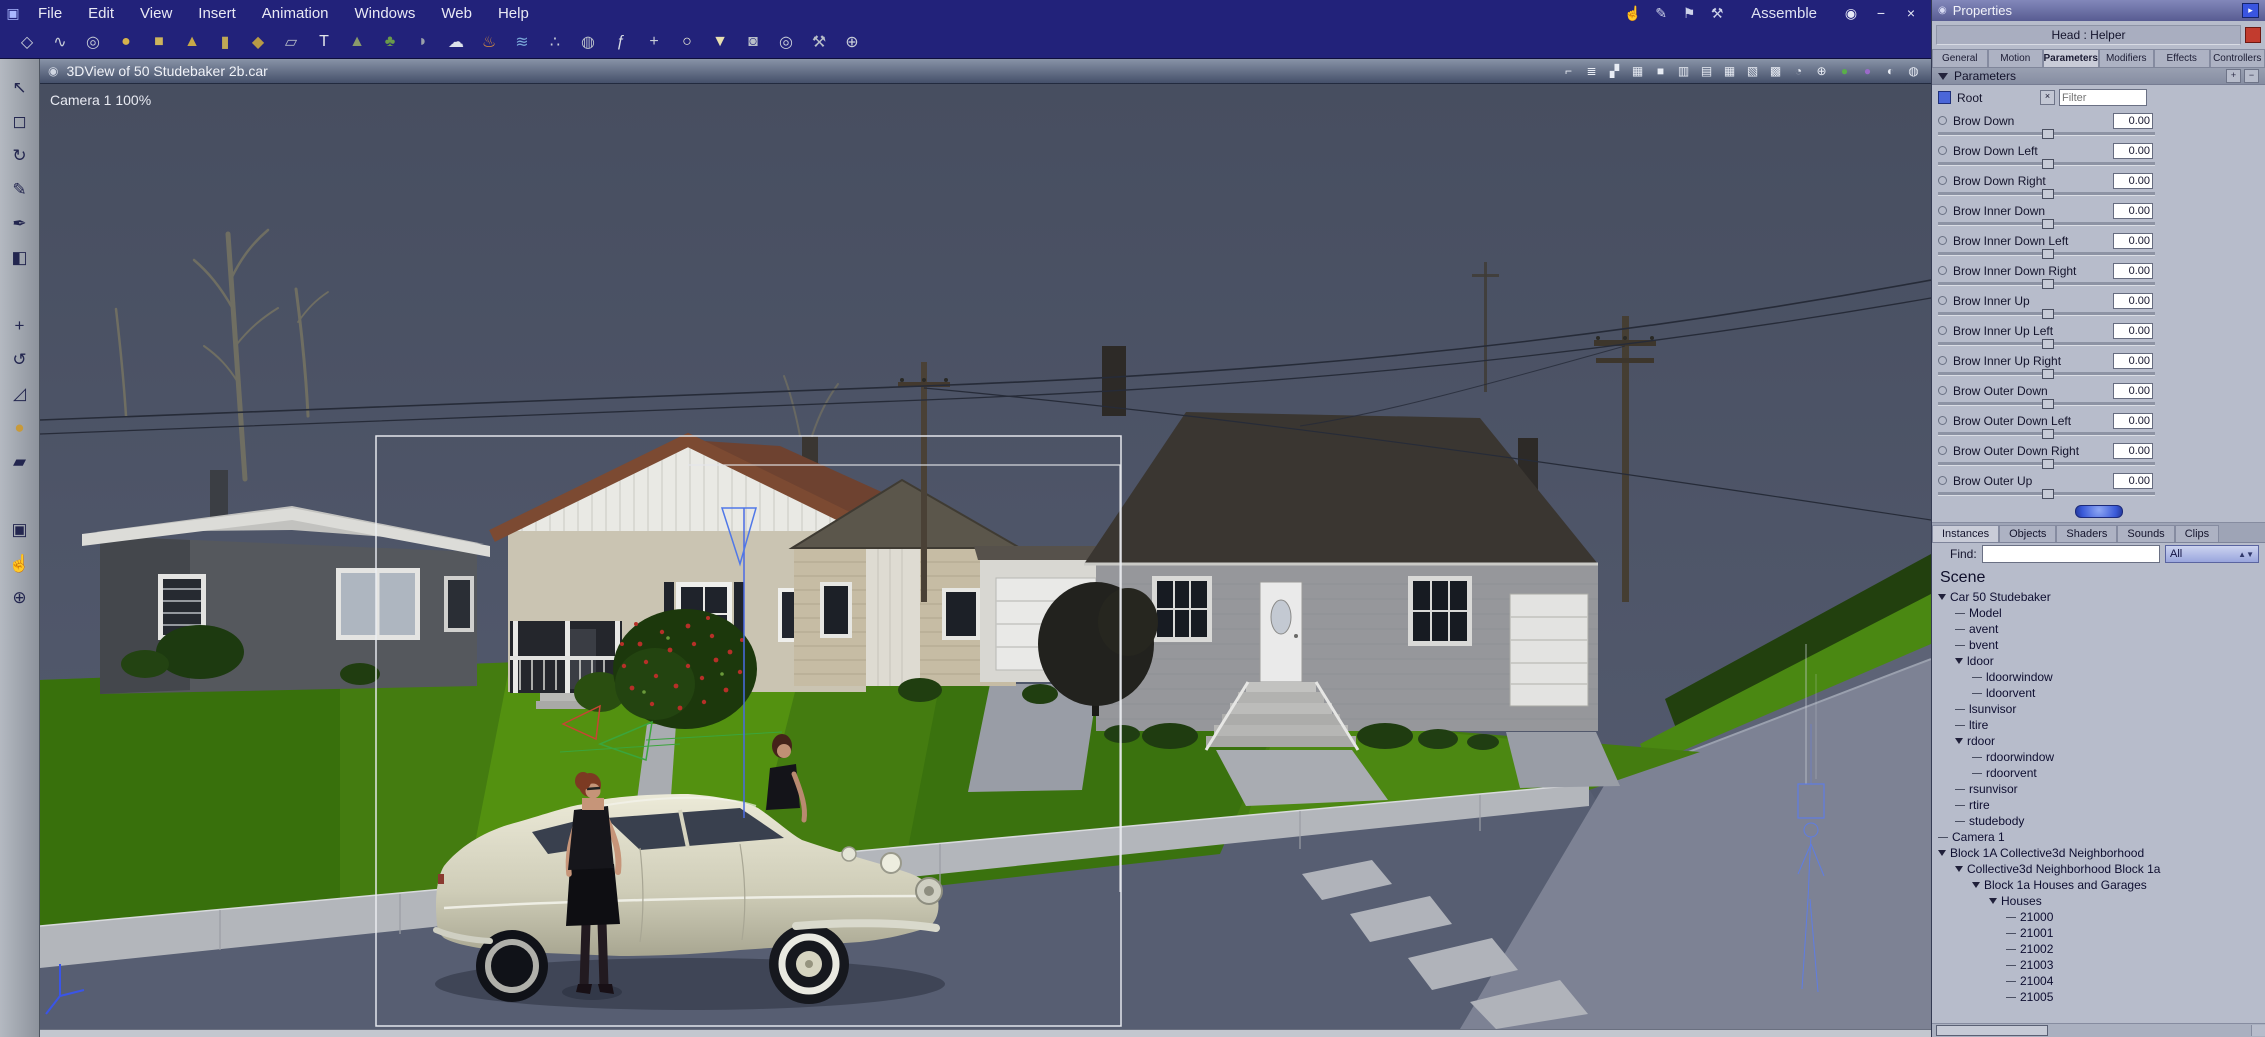  Describe the element at coordinates (2098, 789) in the screenshot. I see `scene-tree-item: rsunvisor` at that location.